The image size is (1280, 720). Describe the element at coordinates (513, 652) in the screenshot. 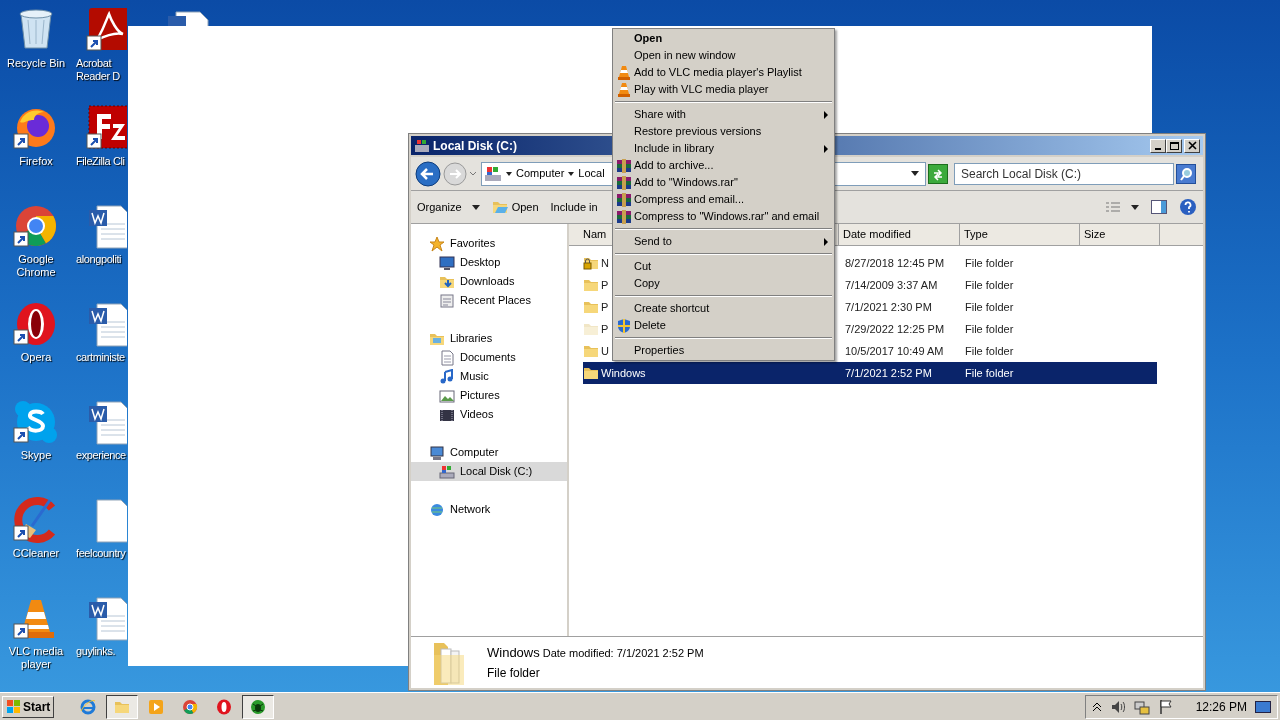

I see `details-name: Windows` at that location.